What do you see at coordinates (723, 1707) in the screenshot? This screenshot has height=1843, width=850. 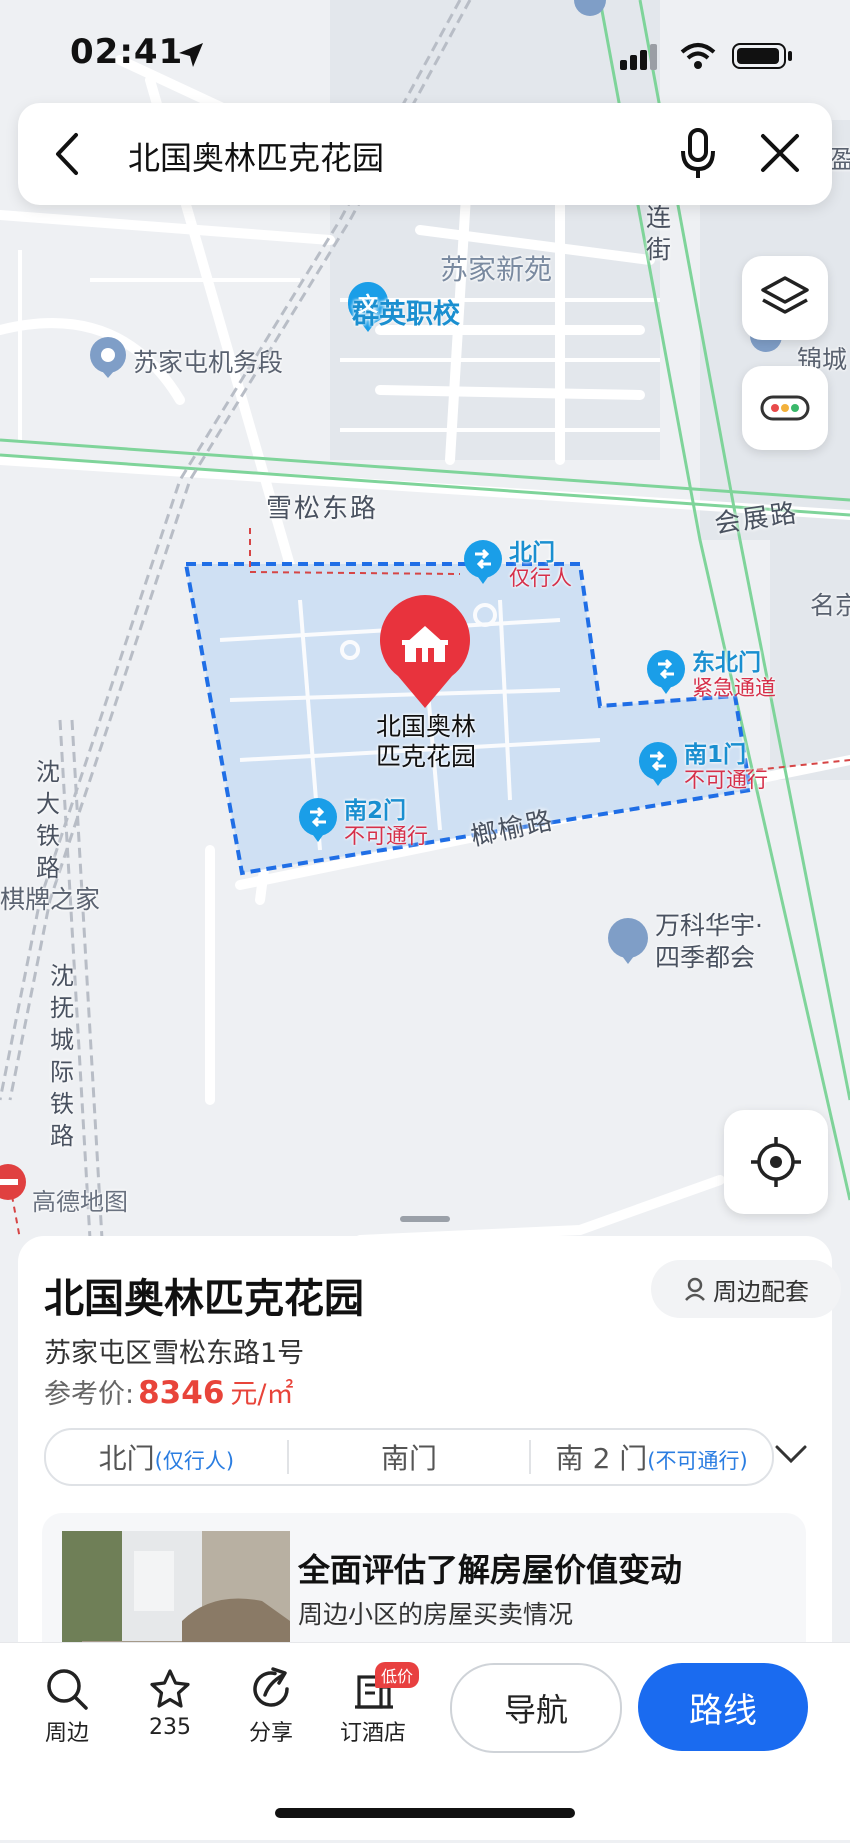 I see `route-button: 路线` at bounding box center [723, 1707].